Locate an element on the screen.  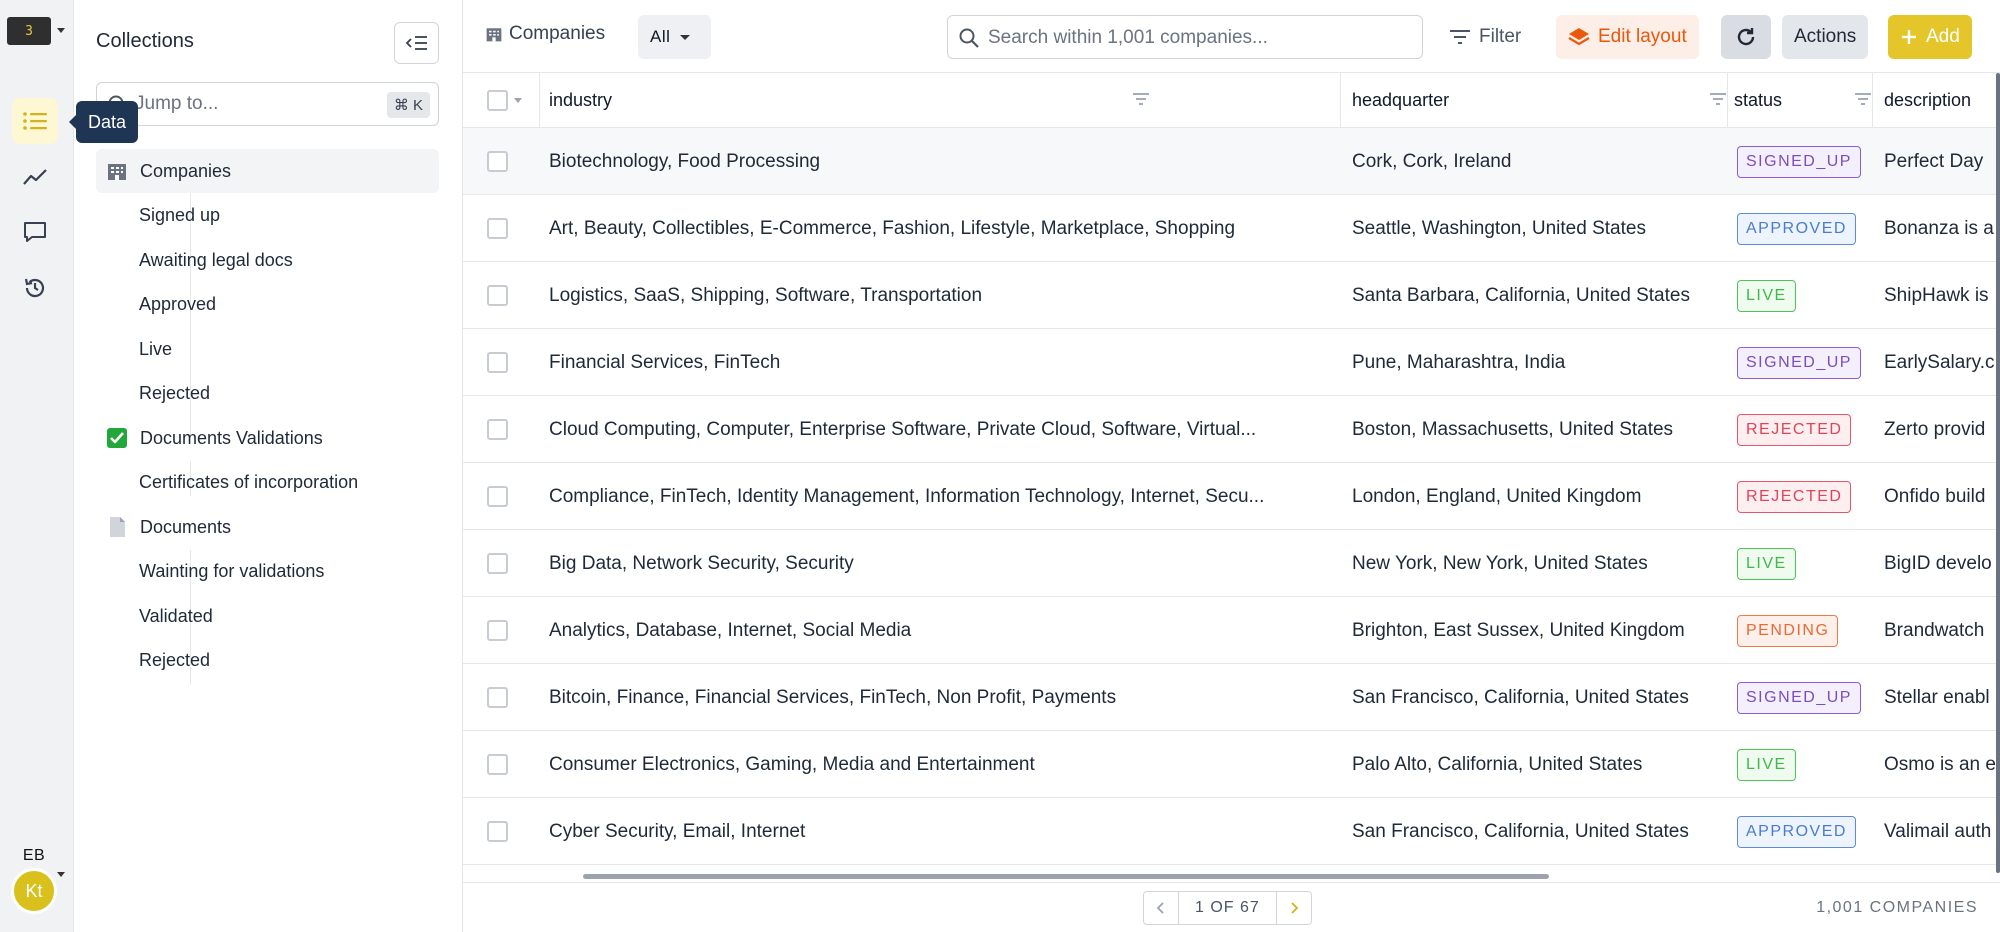
sidebar-item-documents-validations: Documents Validations is located at coordinates (267, 438).